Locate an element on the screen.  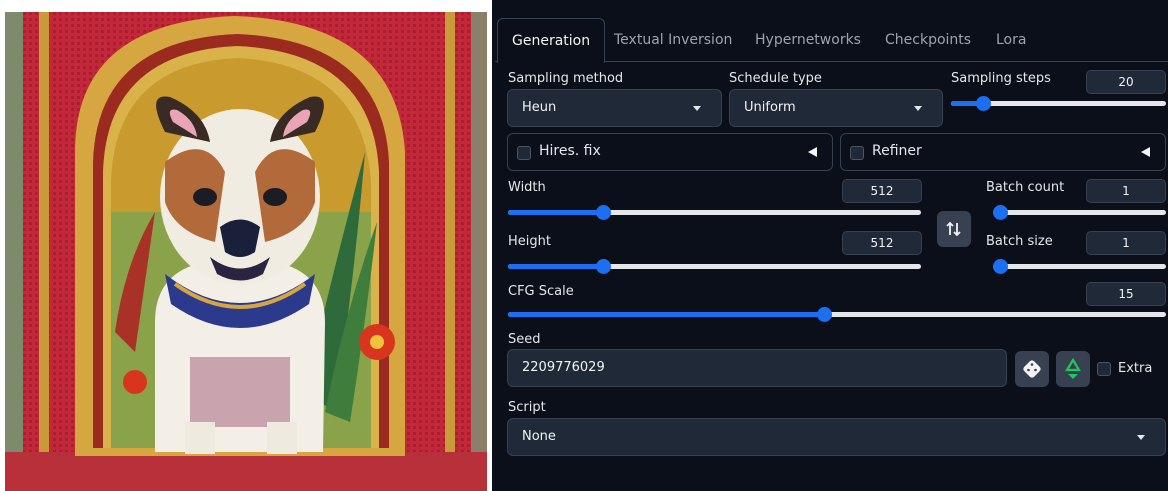
script-value: None is located at coordinates (539, 436).